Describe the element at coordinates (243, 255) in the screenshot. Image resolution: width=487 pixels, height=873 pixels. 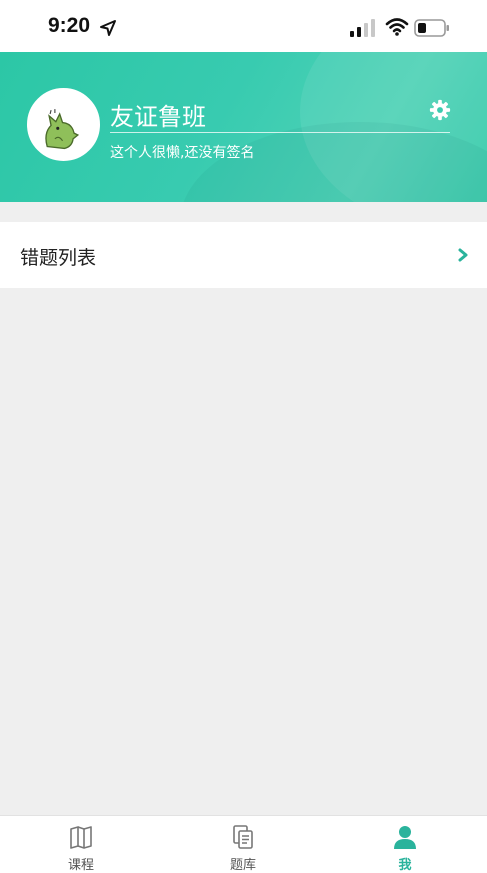
I see `list-item-wrong-questions: 错题列表` at that location.